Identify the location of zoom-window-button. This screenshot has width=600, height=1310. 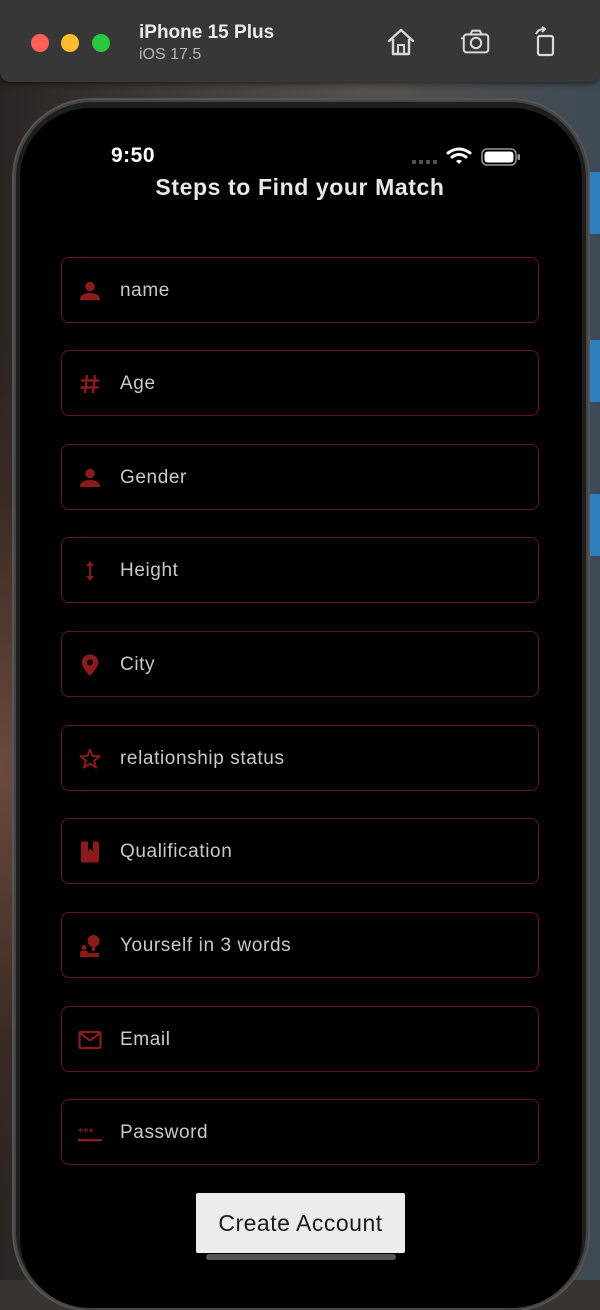
(101, 43).